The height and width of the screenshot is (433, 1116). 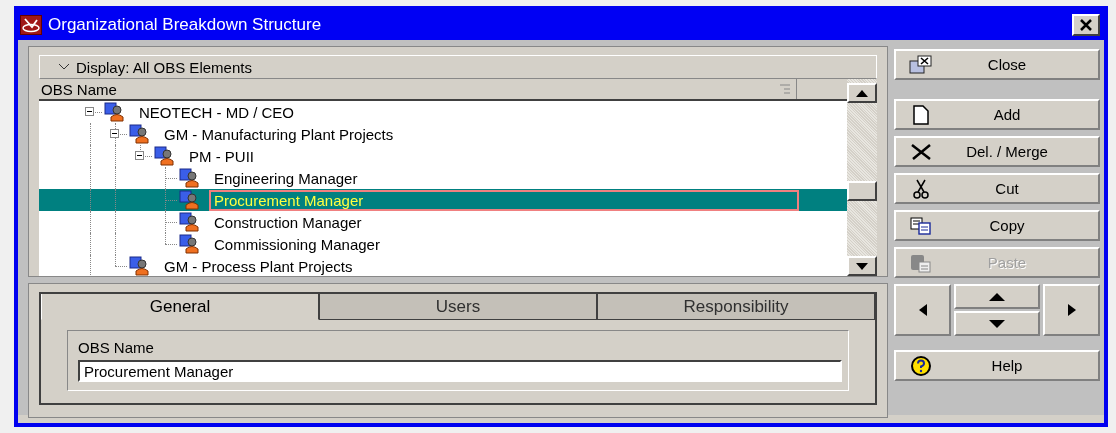 I want to click on column-header: OBS Name, so click(x=418, y=89).